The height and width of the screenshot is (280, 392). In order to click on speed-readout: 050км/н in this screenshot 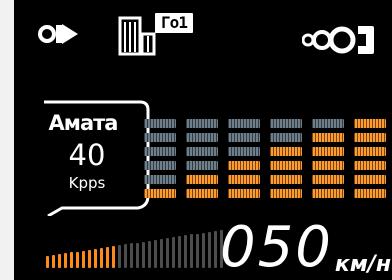, I will do `click(305, 248)`.